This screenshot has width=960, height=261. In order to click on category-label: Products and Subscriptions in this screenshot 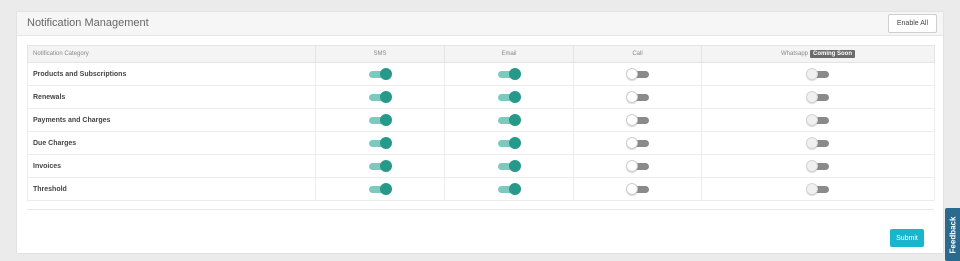, I will do `click(171, 74)`.